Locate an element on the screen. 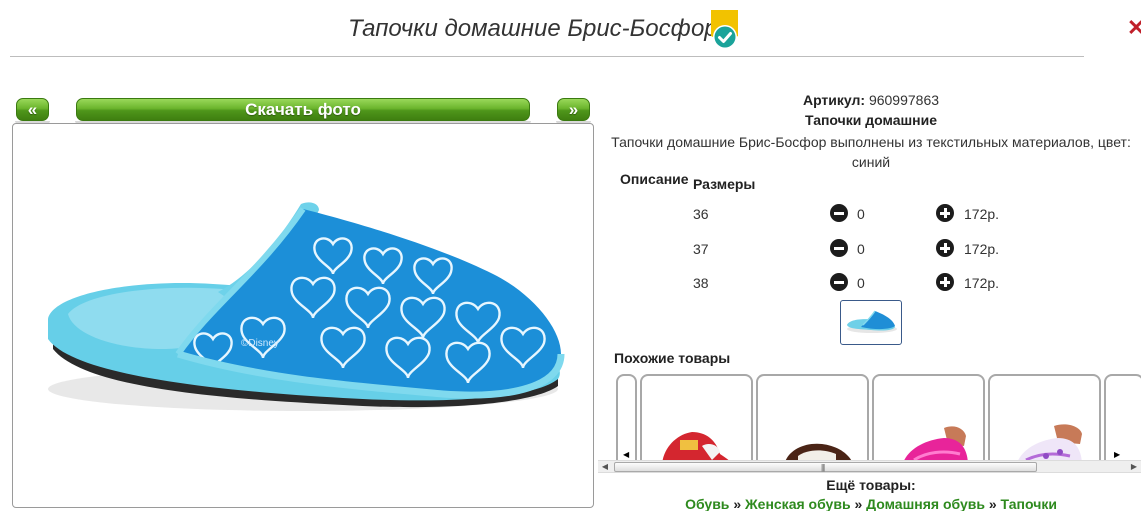  download-photo-button: Скачать фото is located at coordinates (303, 111).